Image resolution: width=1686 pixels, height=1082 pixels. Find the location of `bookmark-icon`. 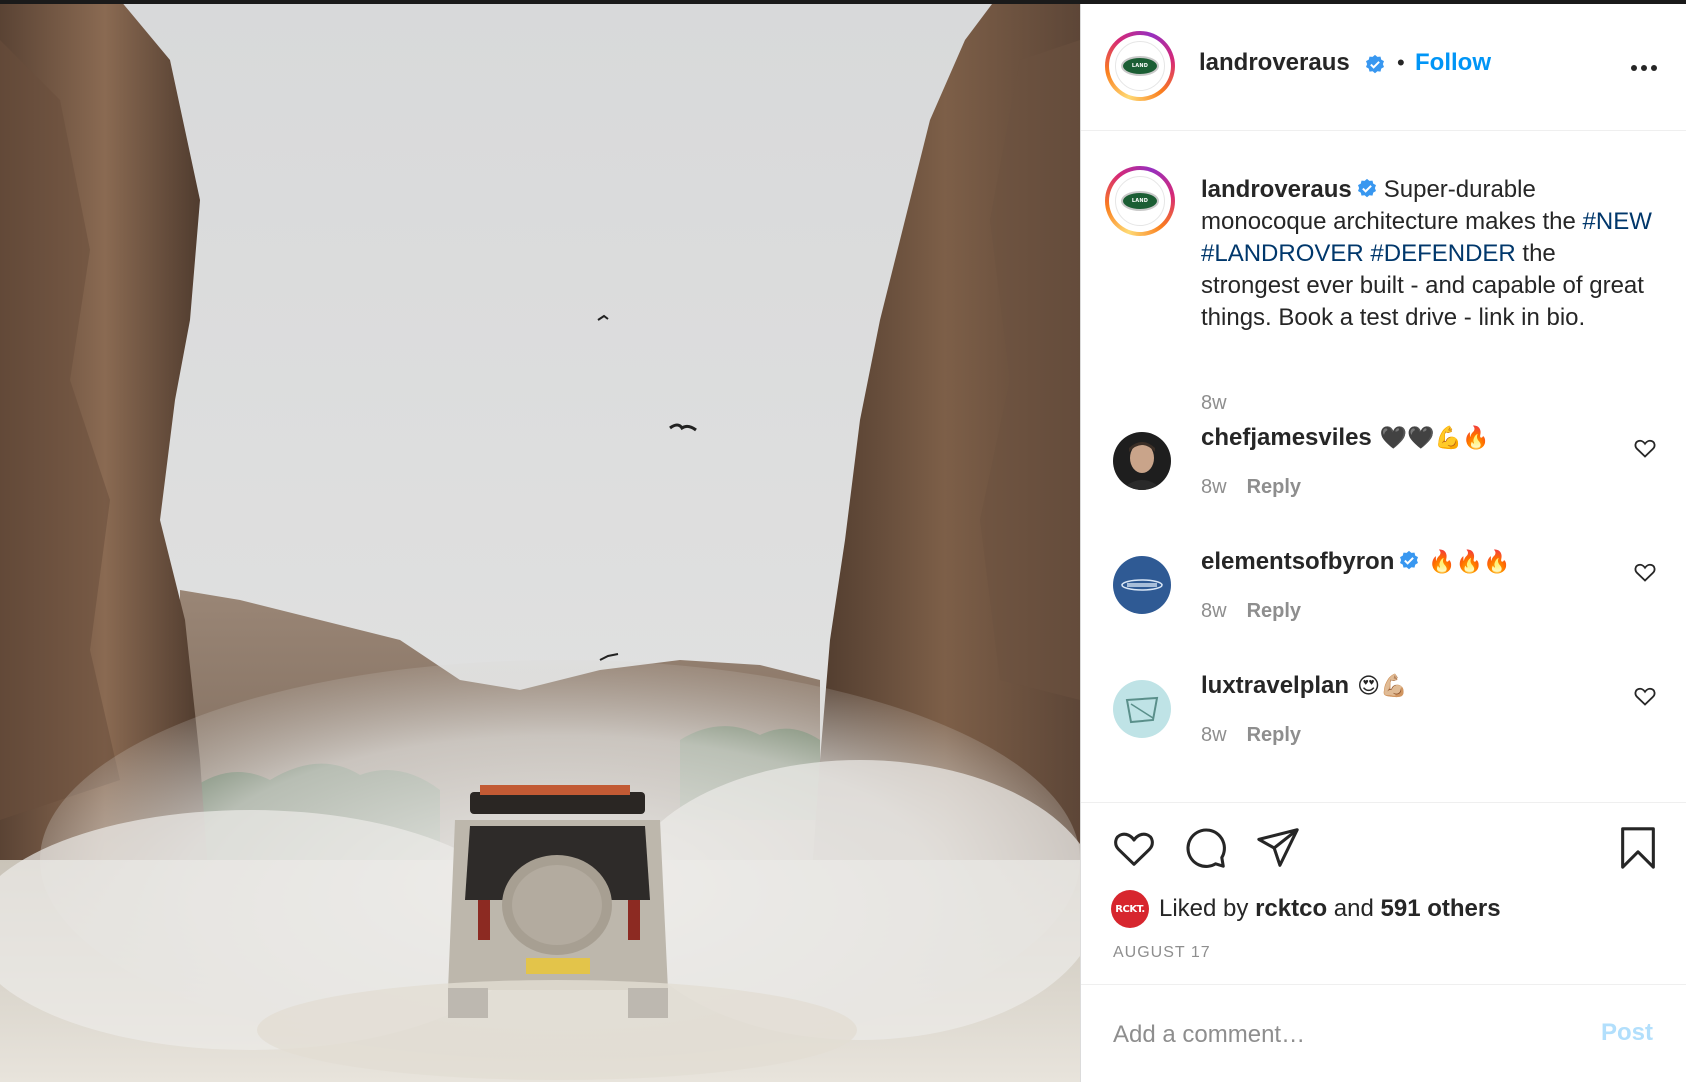

bookmark-icon is located at coordinates (1638, 848).